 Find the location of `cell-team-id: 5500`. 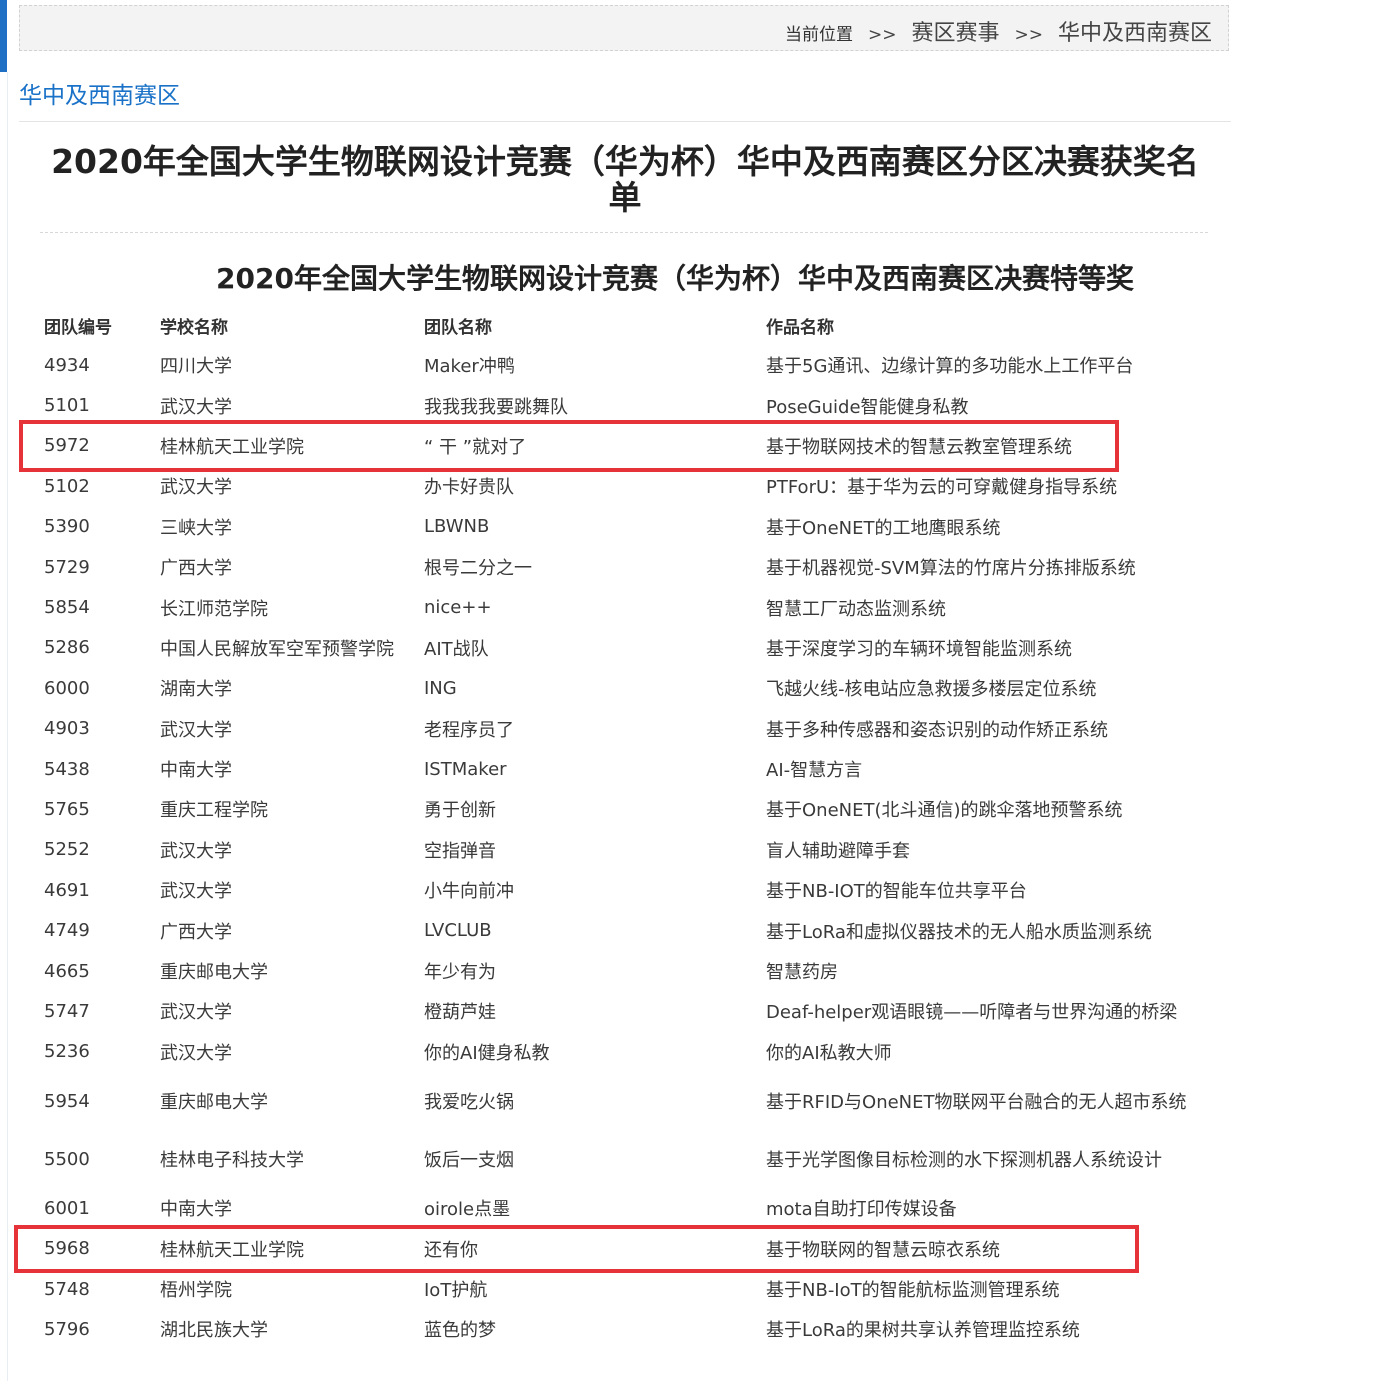

cell-team-id: 5500 is located at coordinates (67, 1159).